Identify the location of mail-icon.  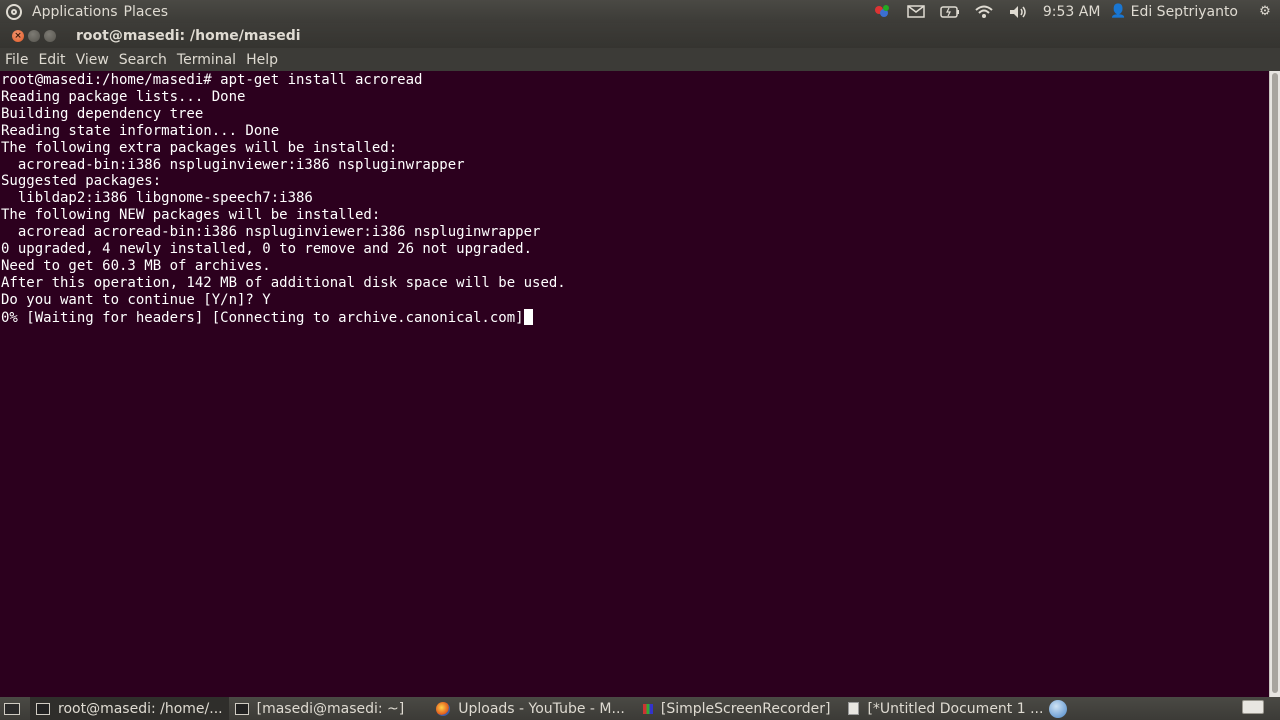
(916, 12).